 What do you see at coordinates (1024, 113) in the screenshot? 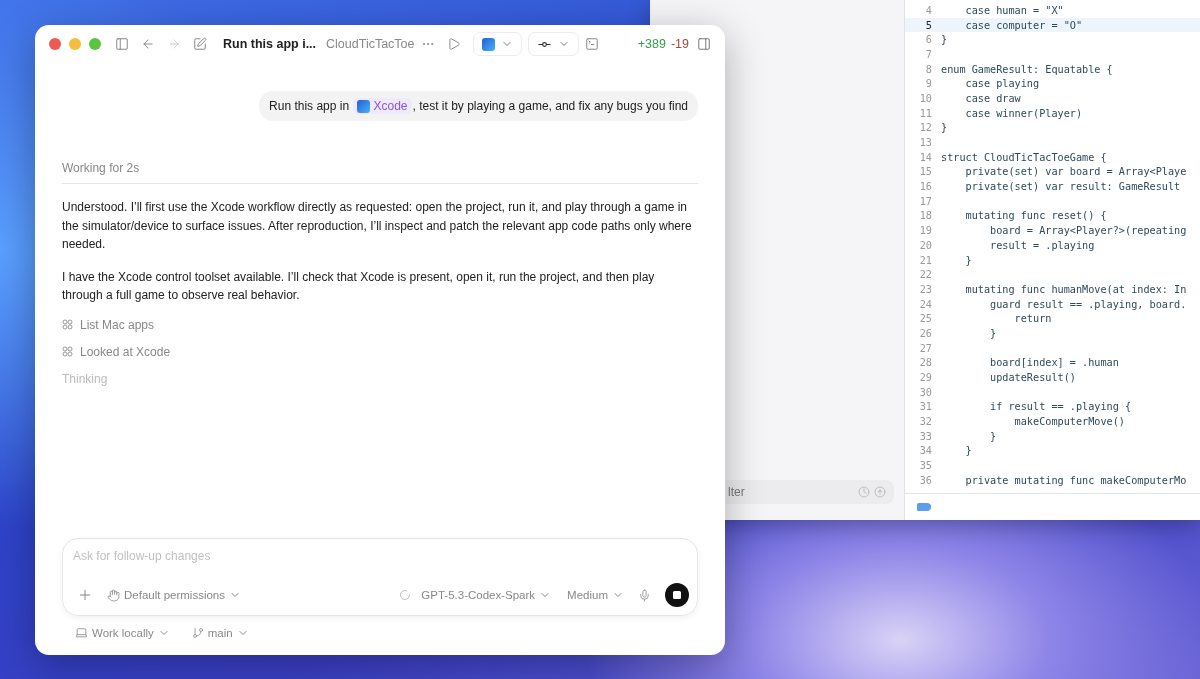
I see `code-line: case winner(Player)` at bounding box center [1024, 113].